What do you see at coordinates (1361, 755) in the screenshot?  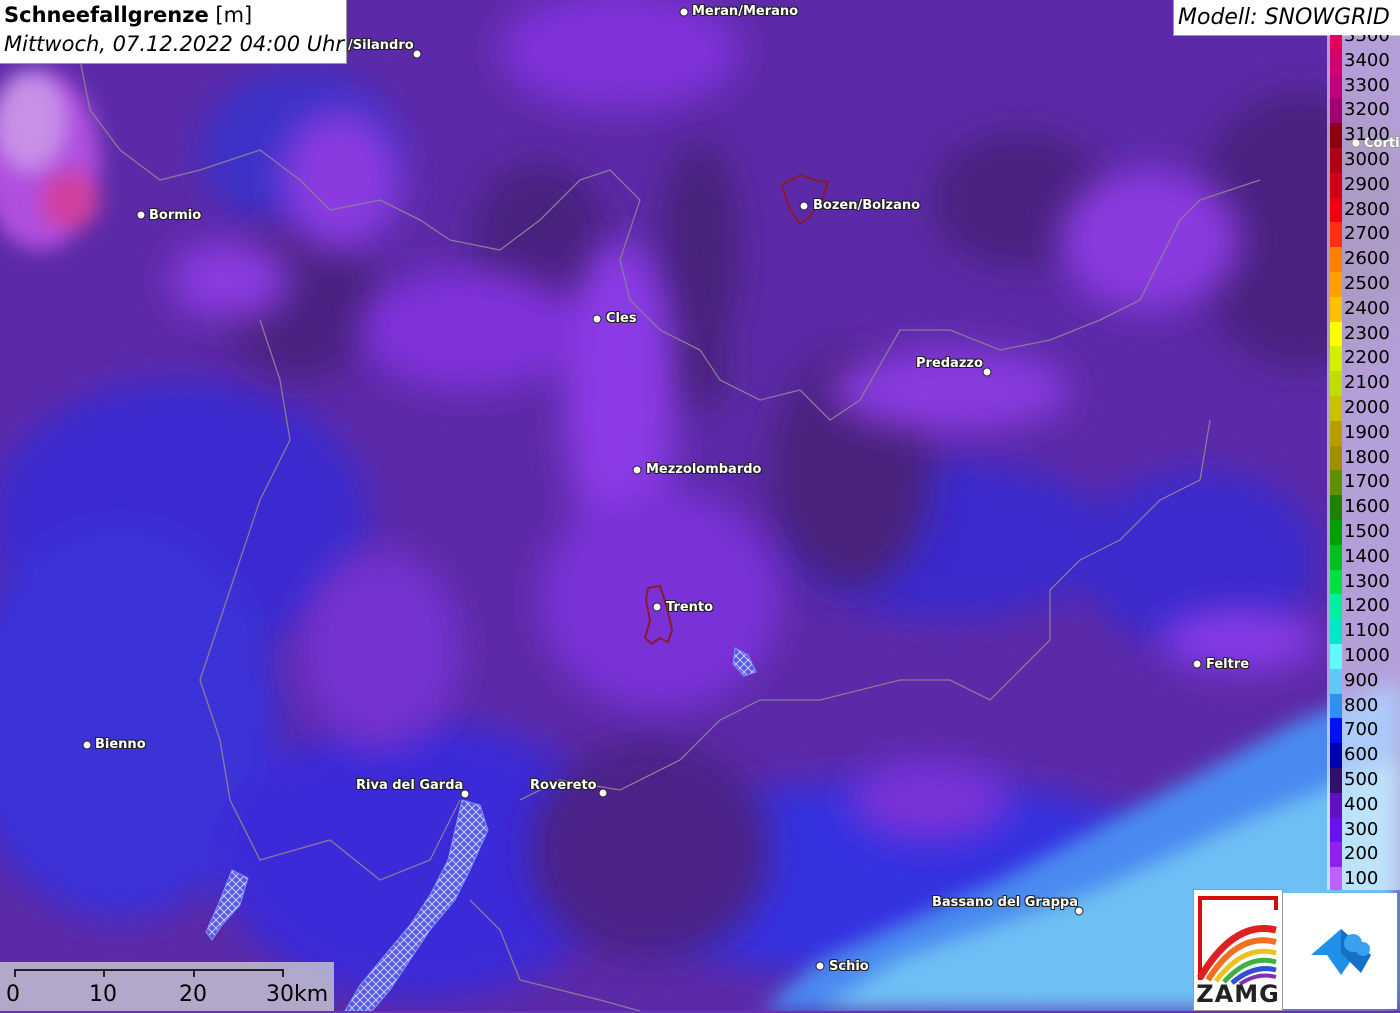 I see `legend-label: 600` at bounding box center [1361, 755].